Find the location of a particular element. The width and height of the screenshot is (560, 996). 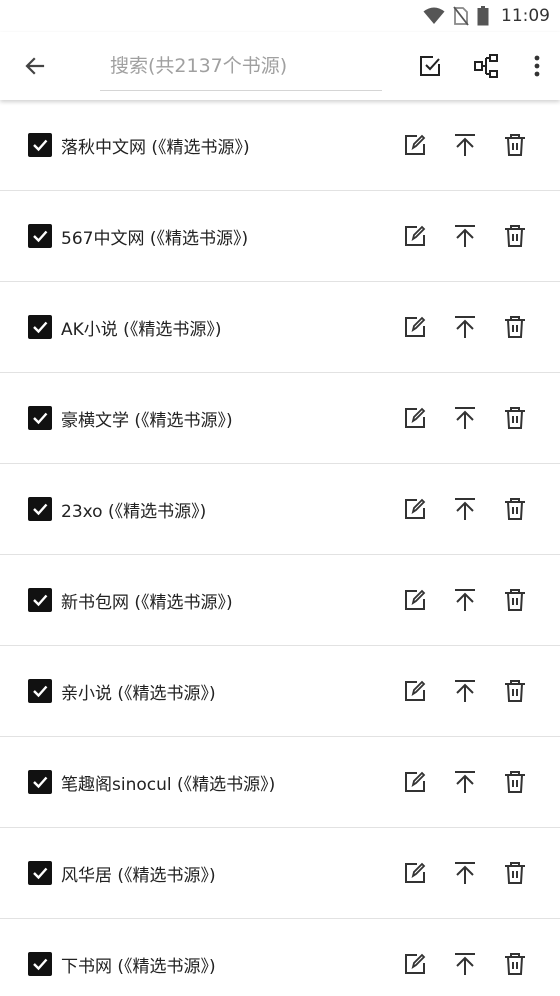

source-row: 23xo (《精选书源》) is located at coordinates (280, 509).